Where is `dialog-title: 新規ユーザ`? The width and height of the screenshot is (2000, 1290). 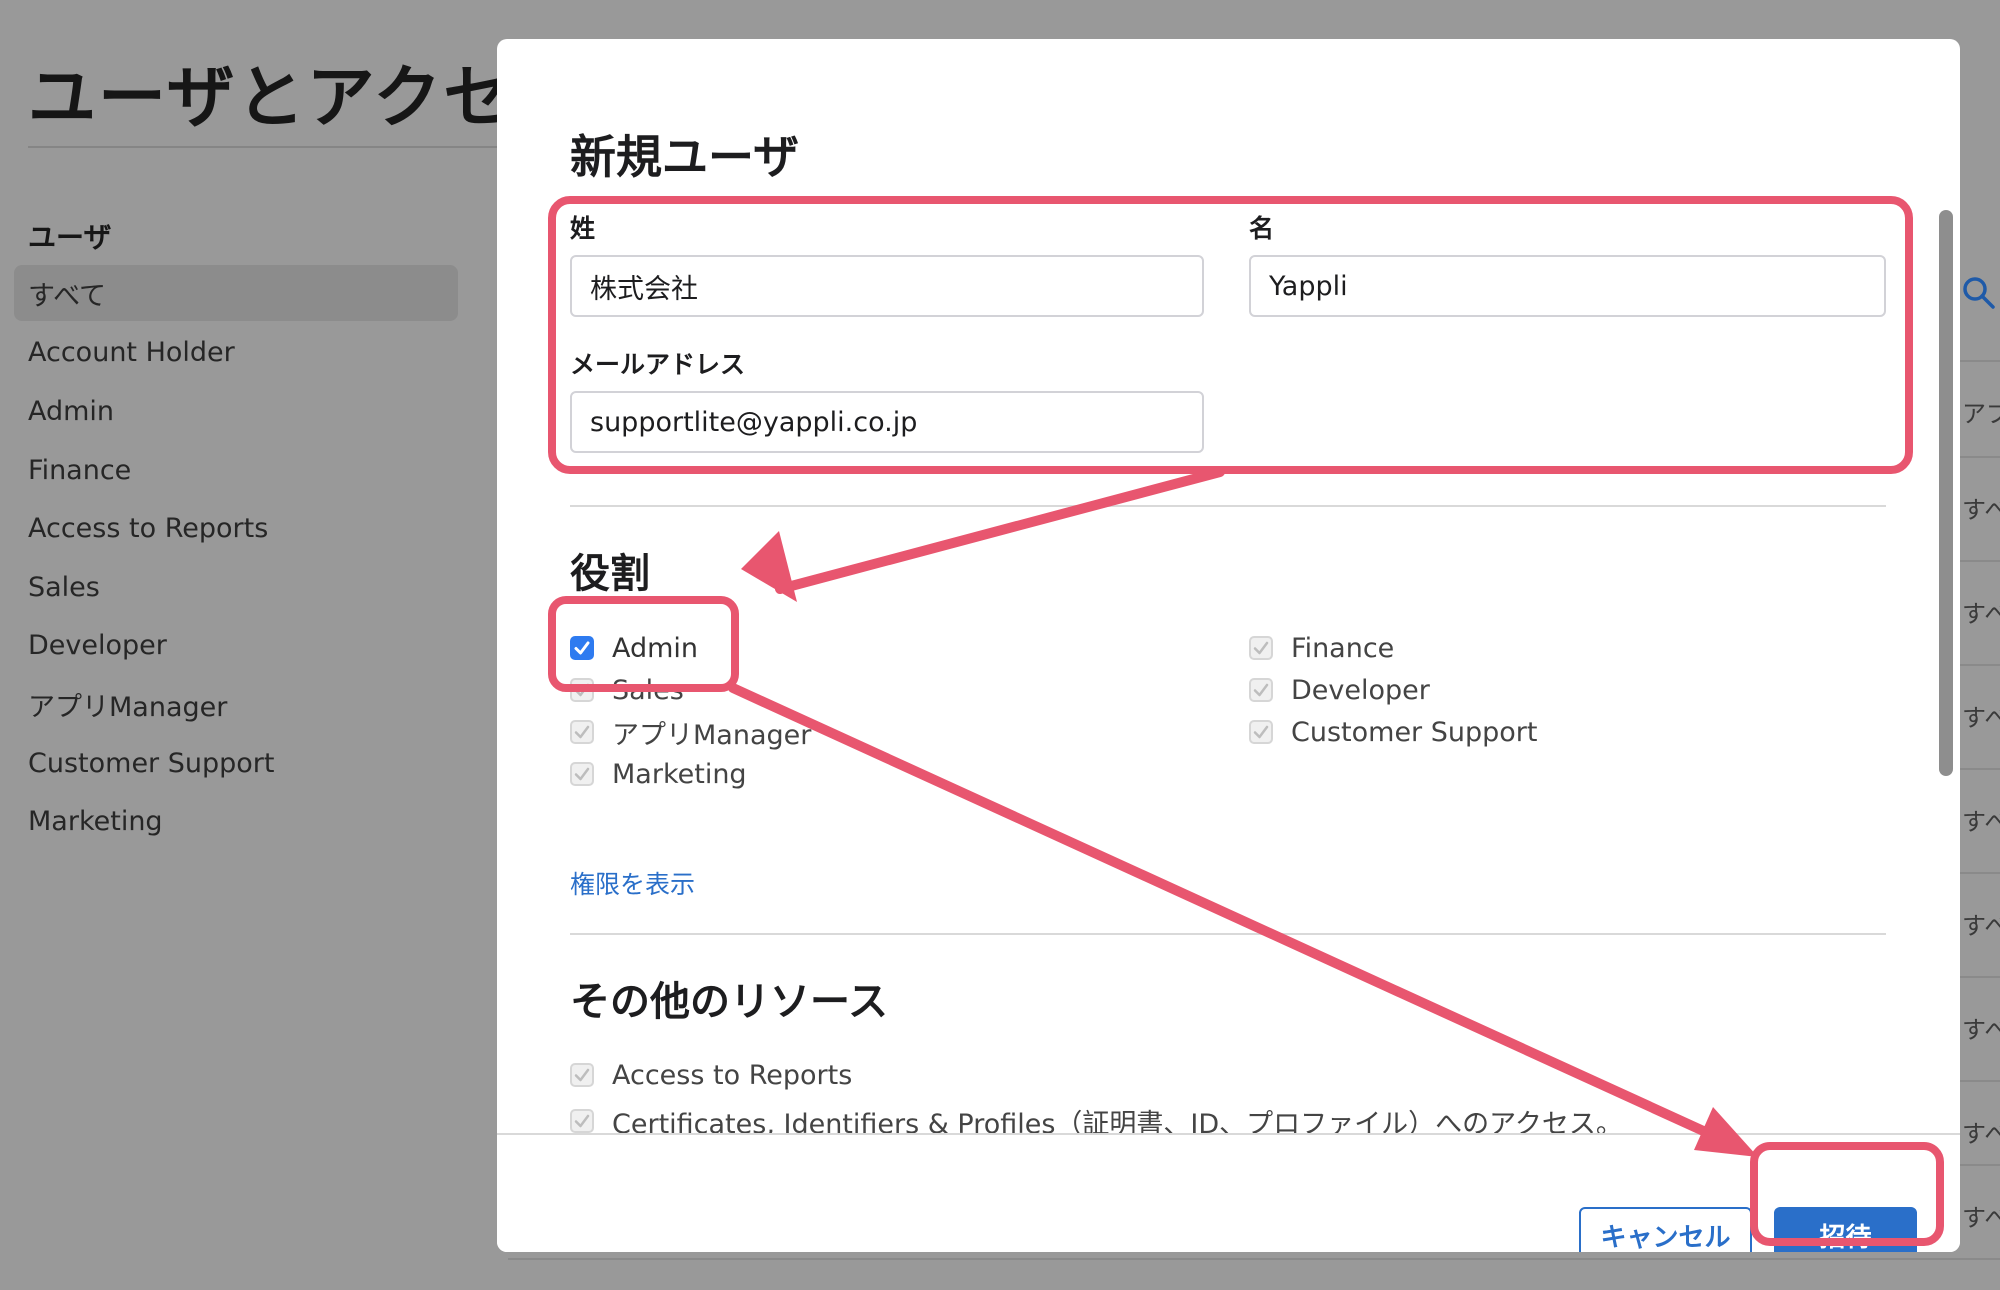
dialog-title: 新規ユーザ is located at coordinates (685, 157).